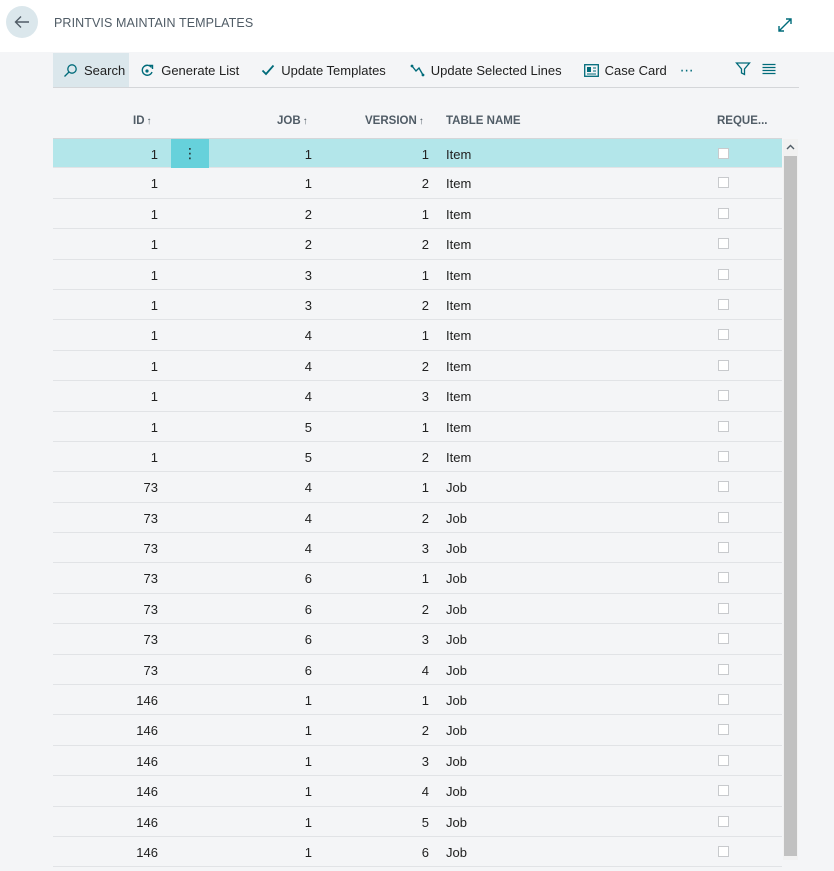 The image size is (834, 871). What do you see at coordinates (769, 69) in the screenshot?
I see `list-icon` at bounding box center [769, 69].